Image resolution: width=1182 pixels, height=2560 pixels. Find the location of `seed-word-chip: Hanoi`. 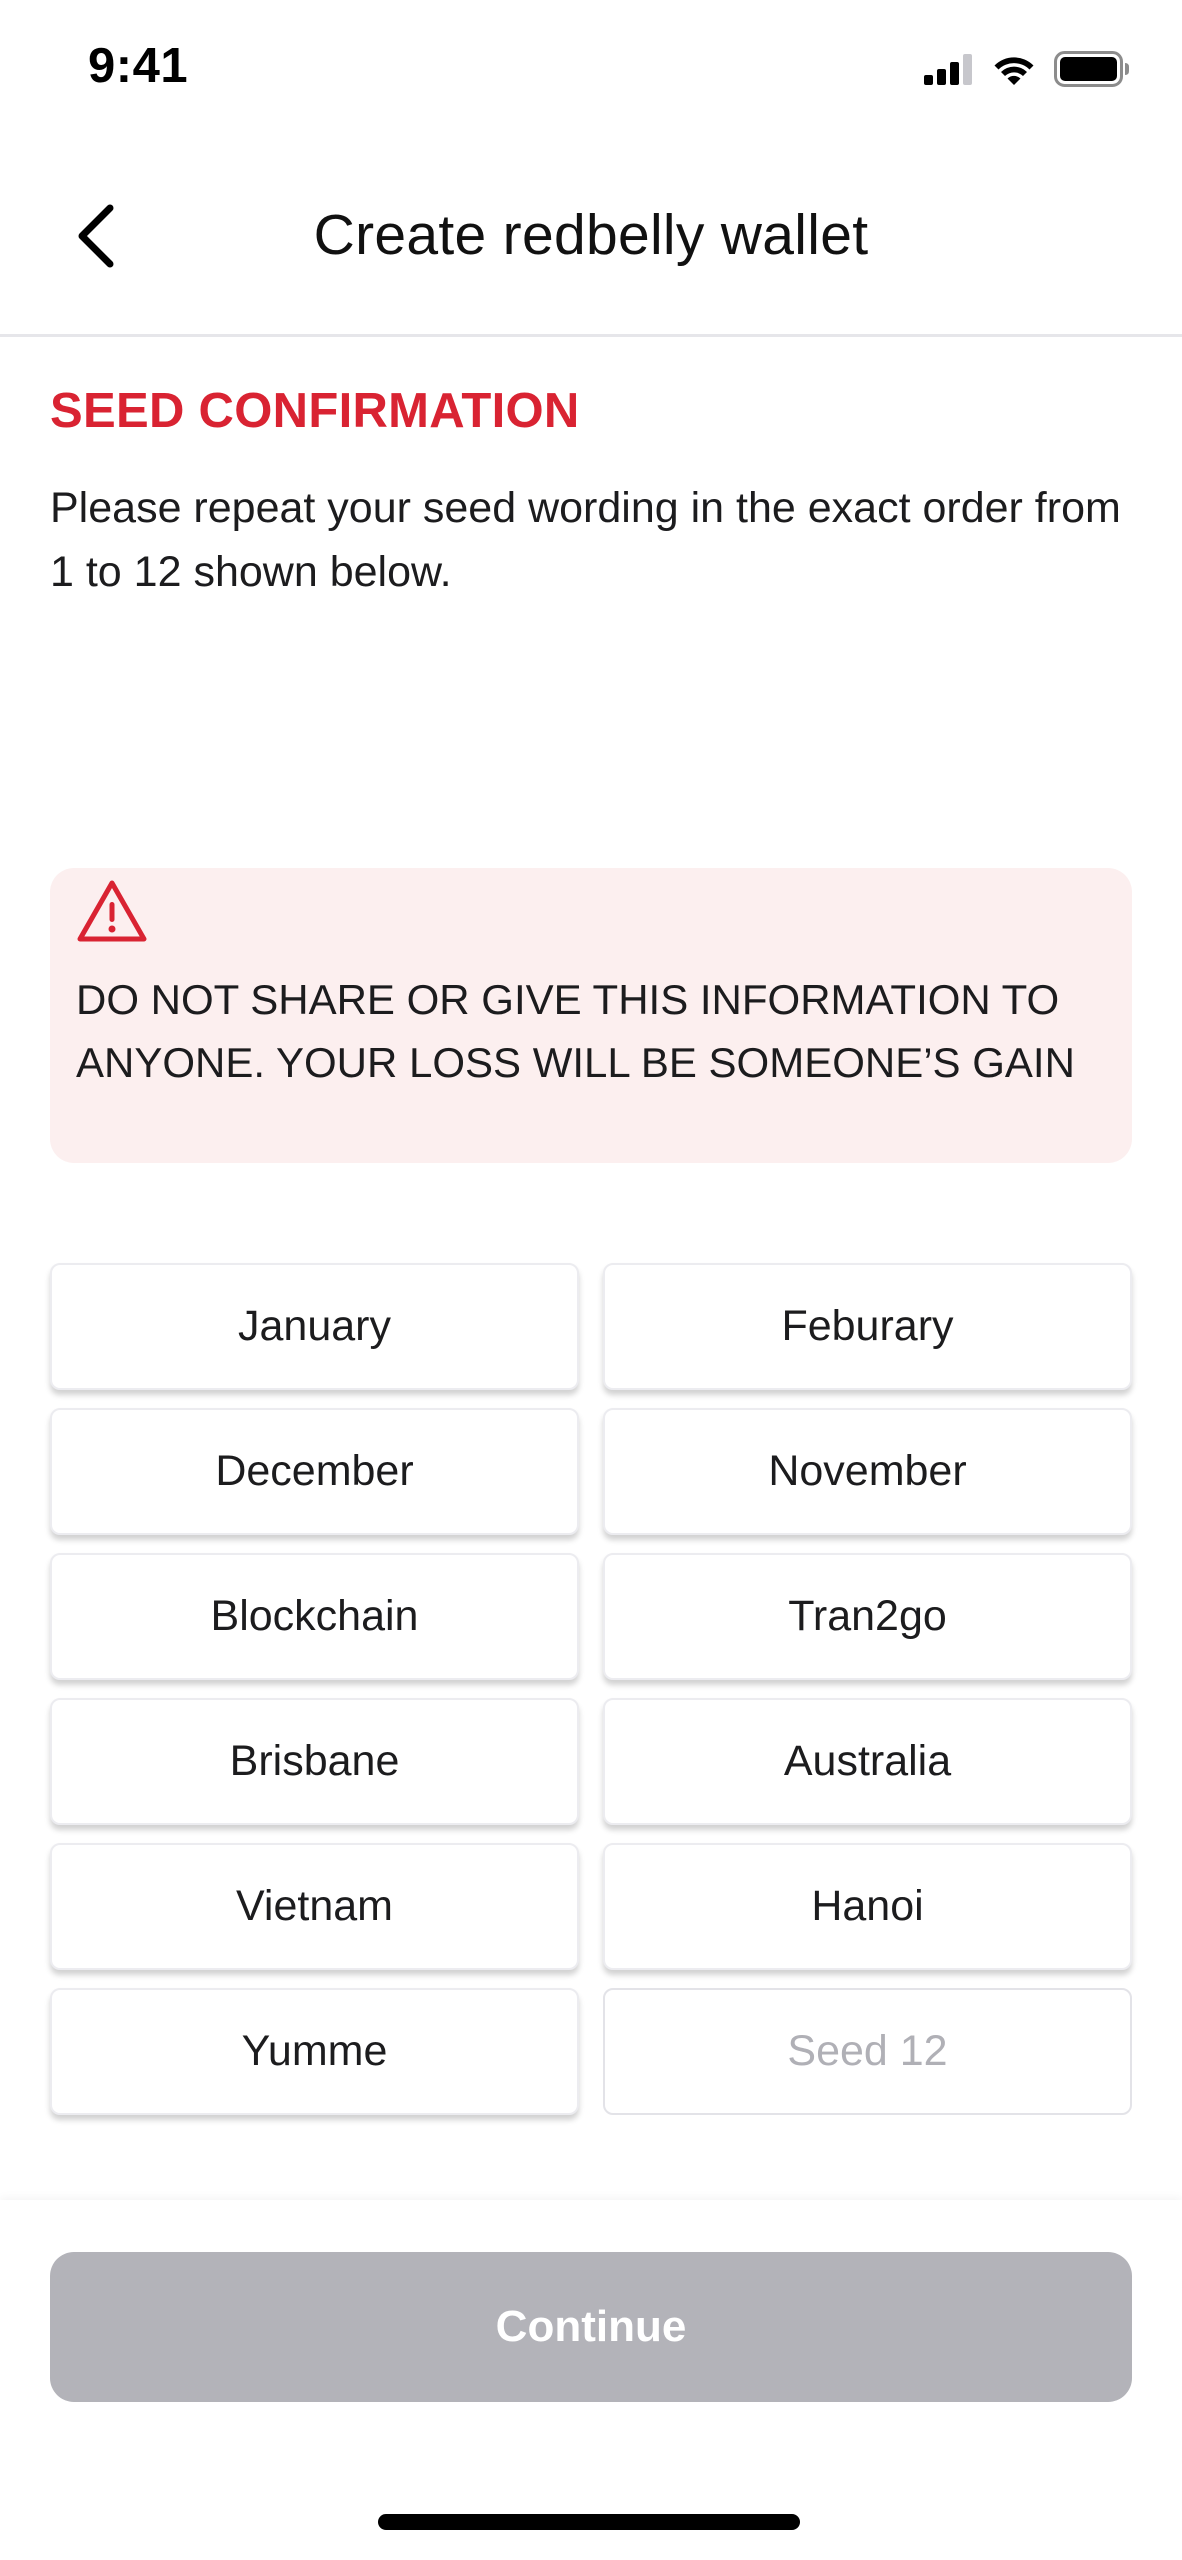

seed-word-chip: Hanoi is located at coordinates (867, 1906).